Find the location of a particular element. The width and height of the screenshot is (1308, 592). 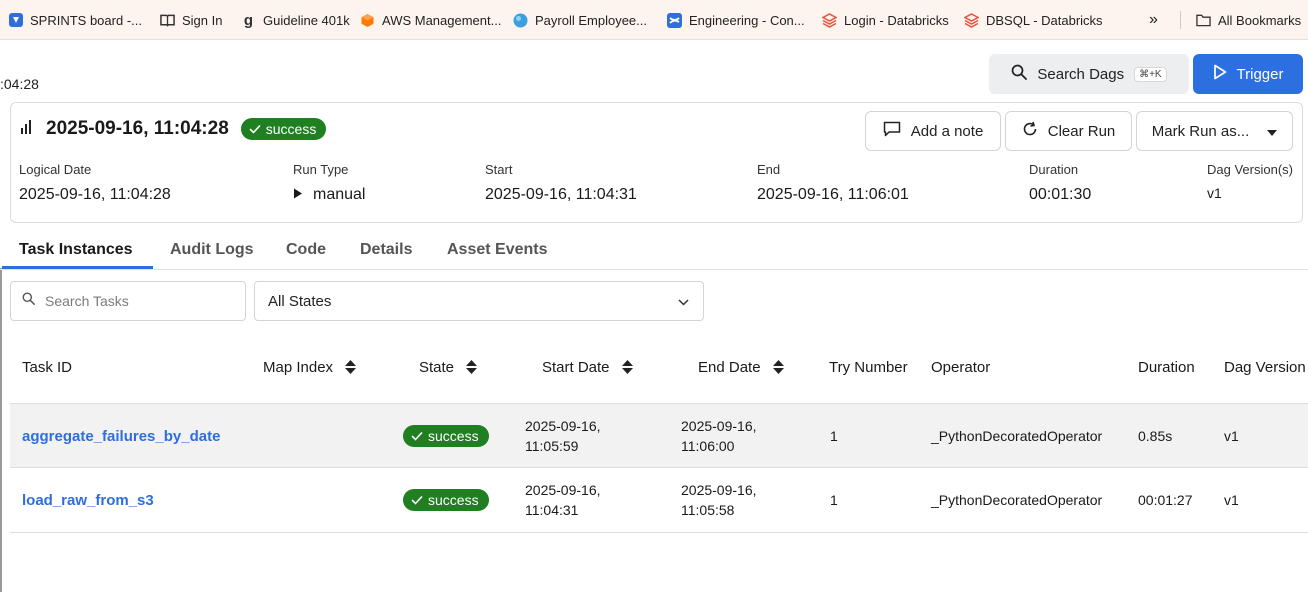

tab-asset-events: Asset Events is located at coordinates (497, 253).